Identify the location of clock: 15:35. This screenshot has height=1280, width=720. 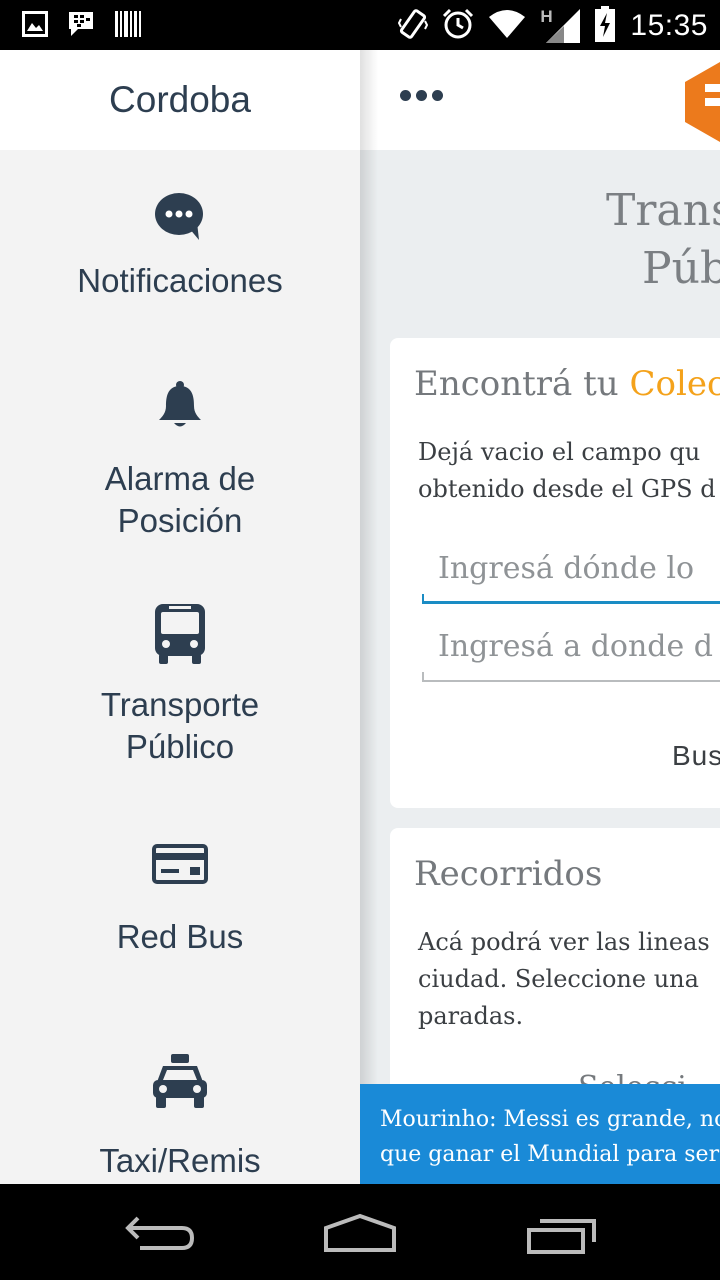
(669, 25).